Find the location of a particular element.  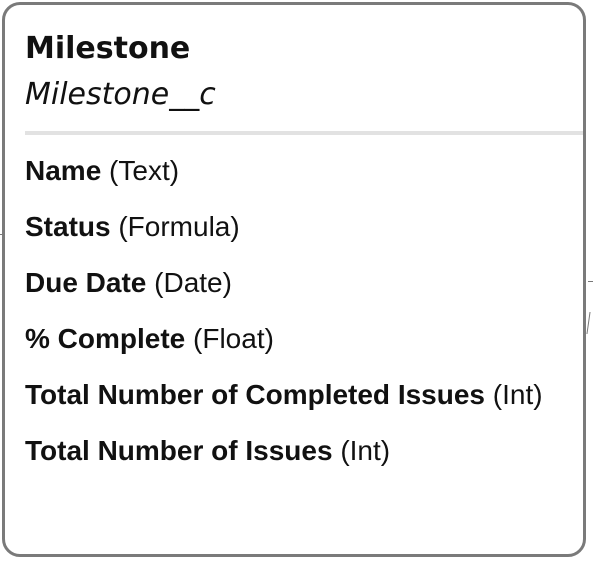

field-row-due-date: Due Date (Date) is located at coordinates (297, 283).